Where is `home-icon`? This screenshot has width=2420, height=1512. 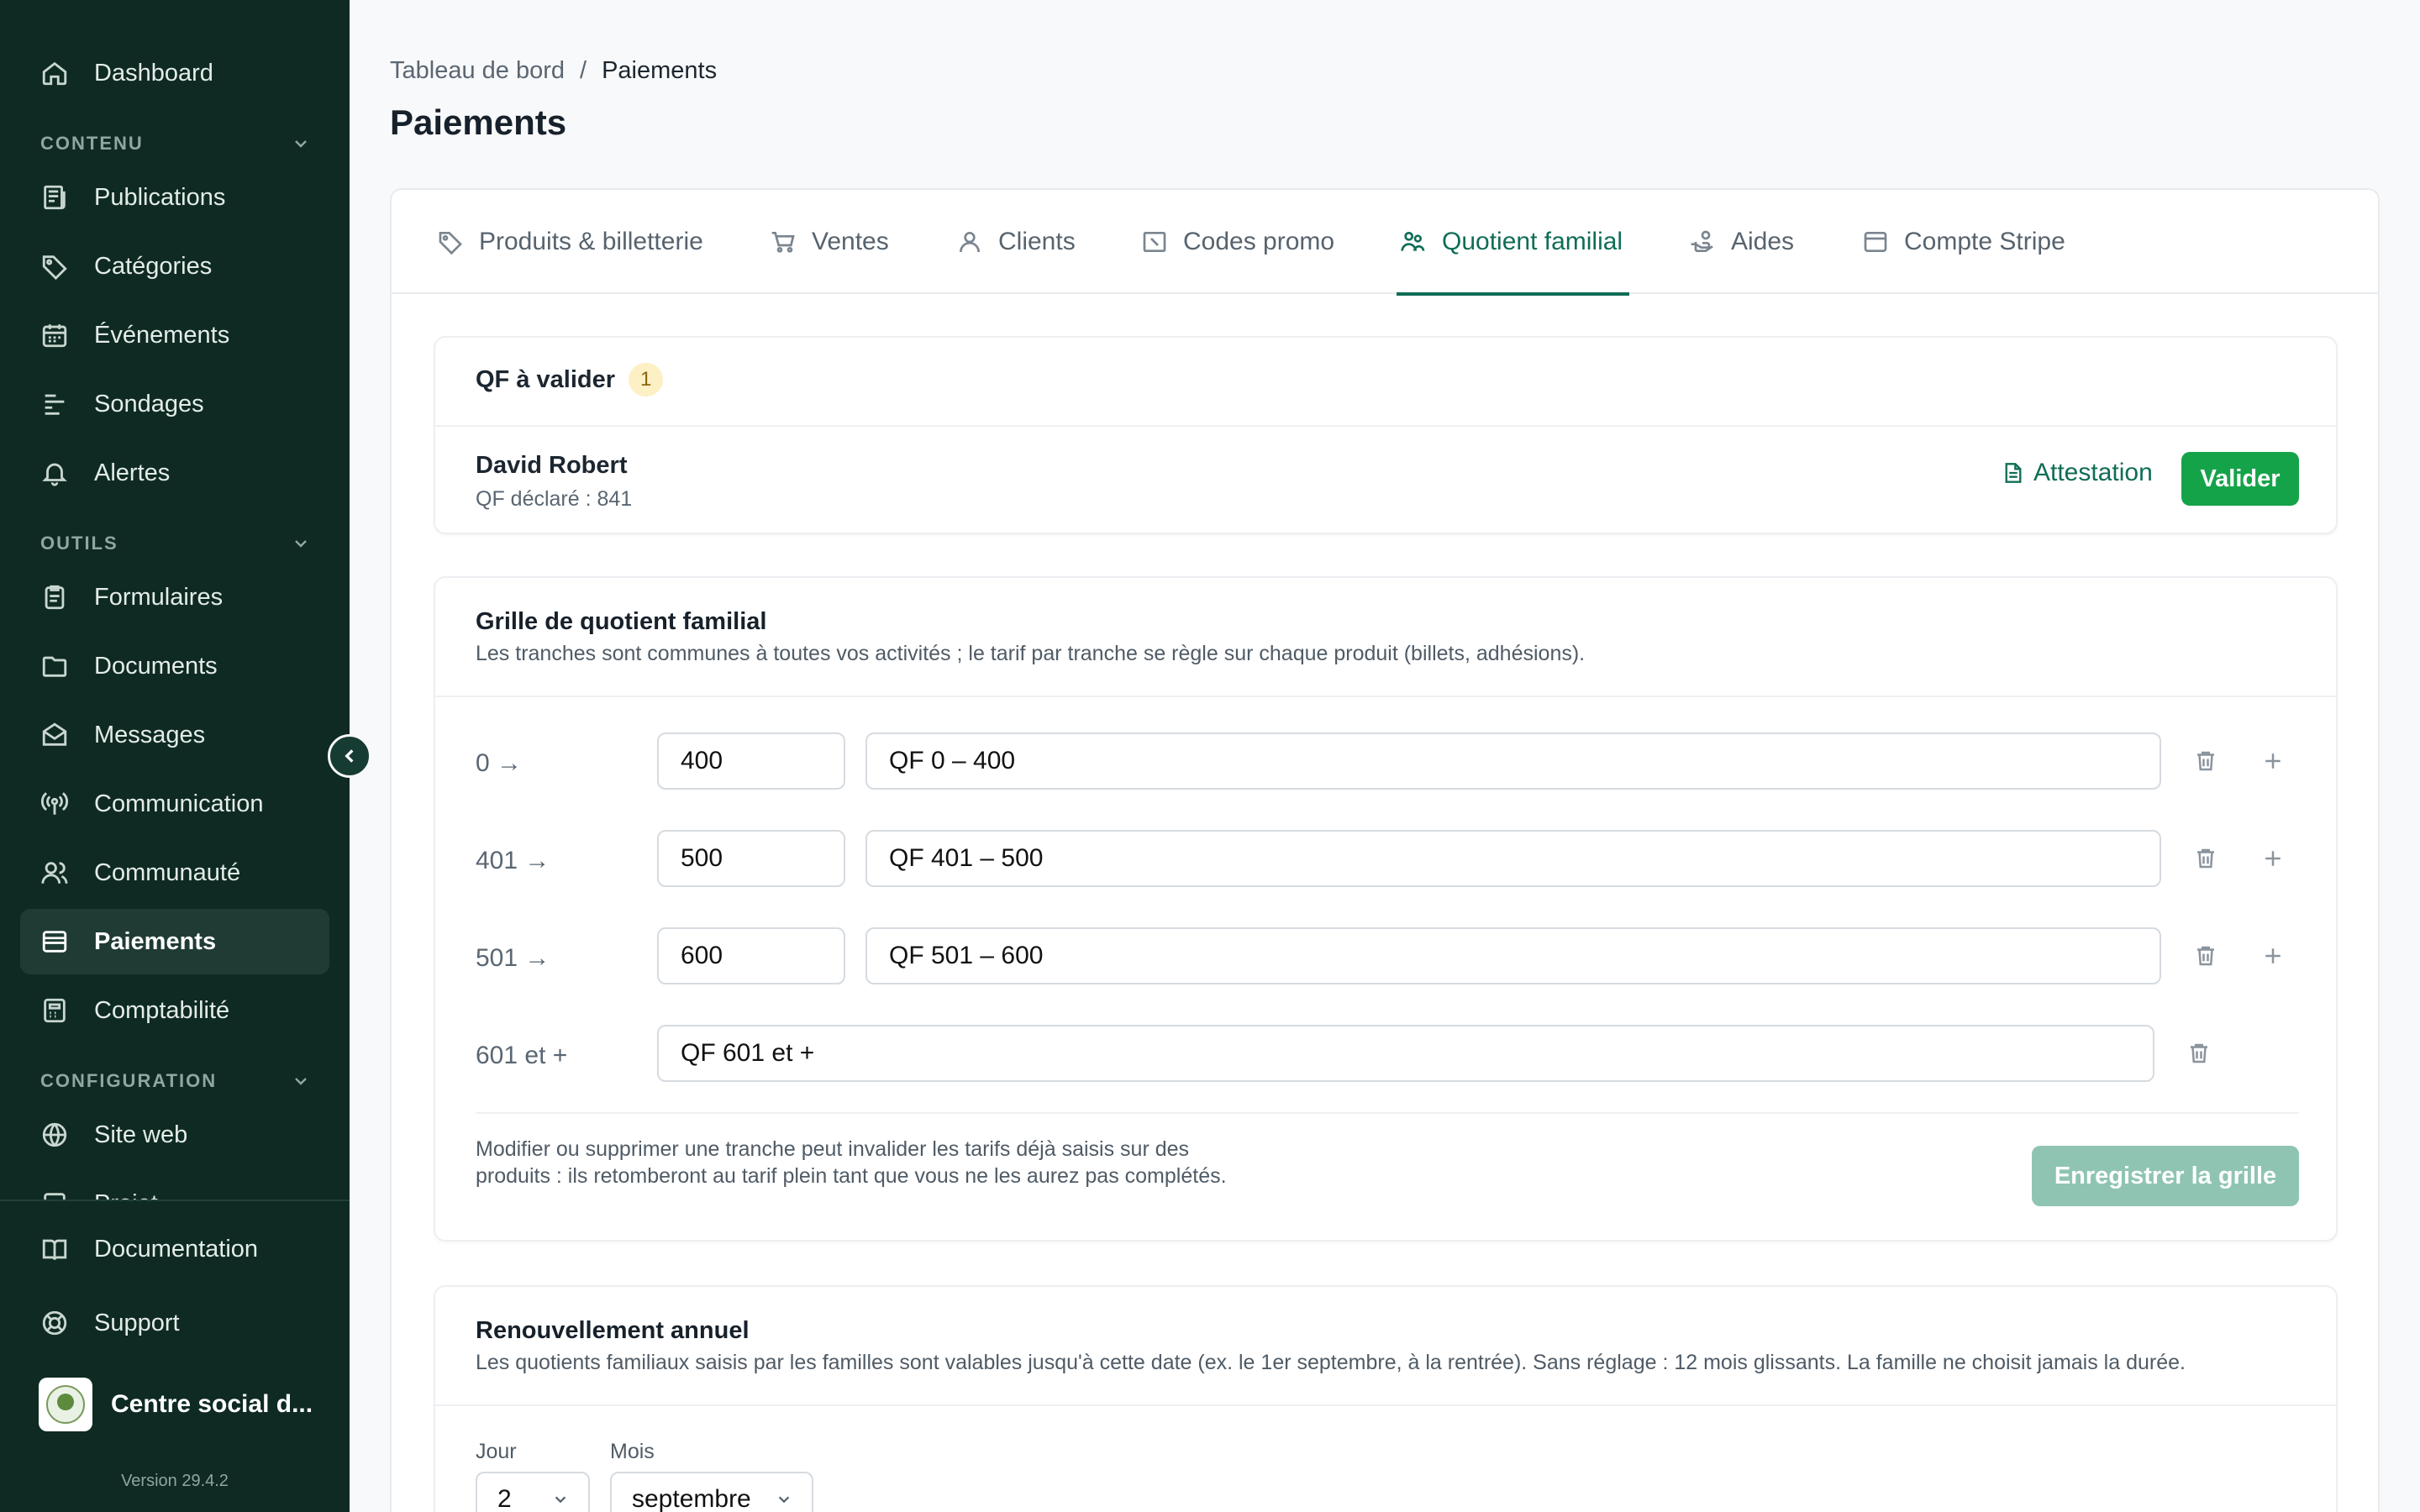
home-icon is located at coordinates (54, 73).